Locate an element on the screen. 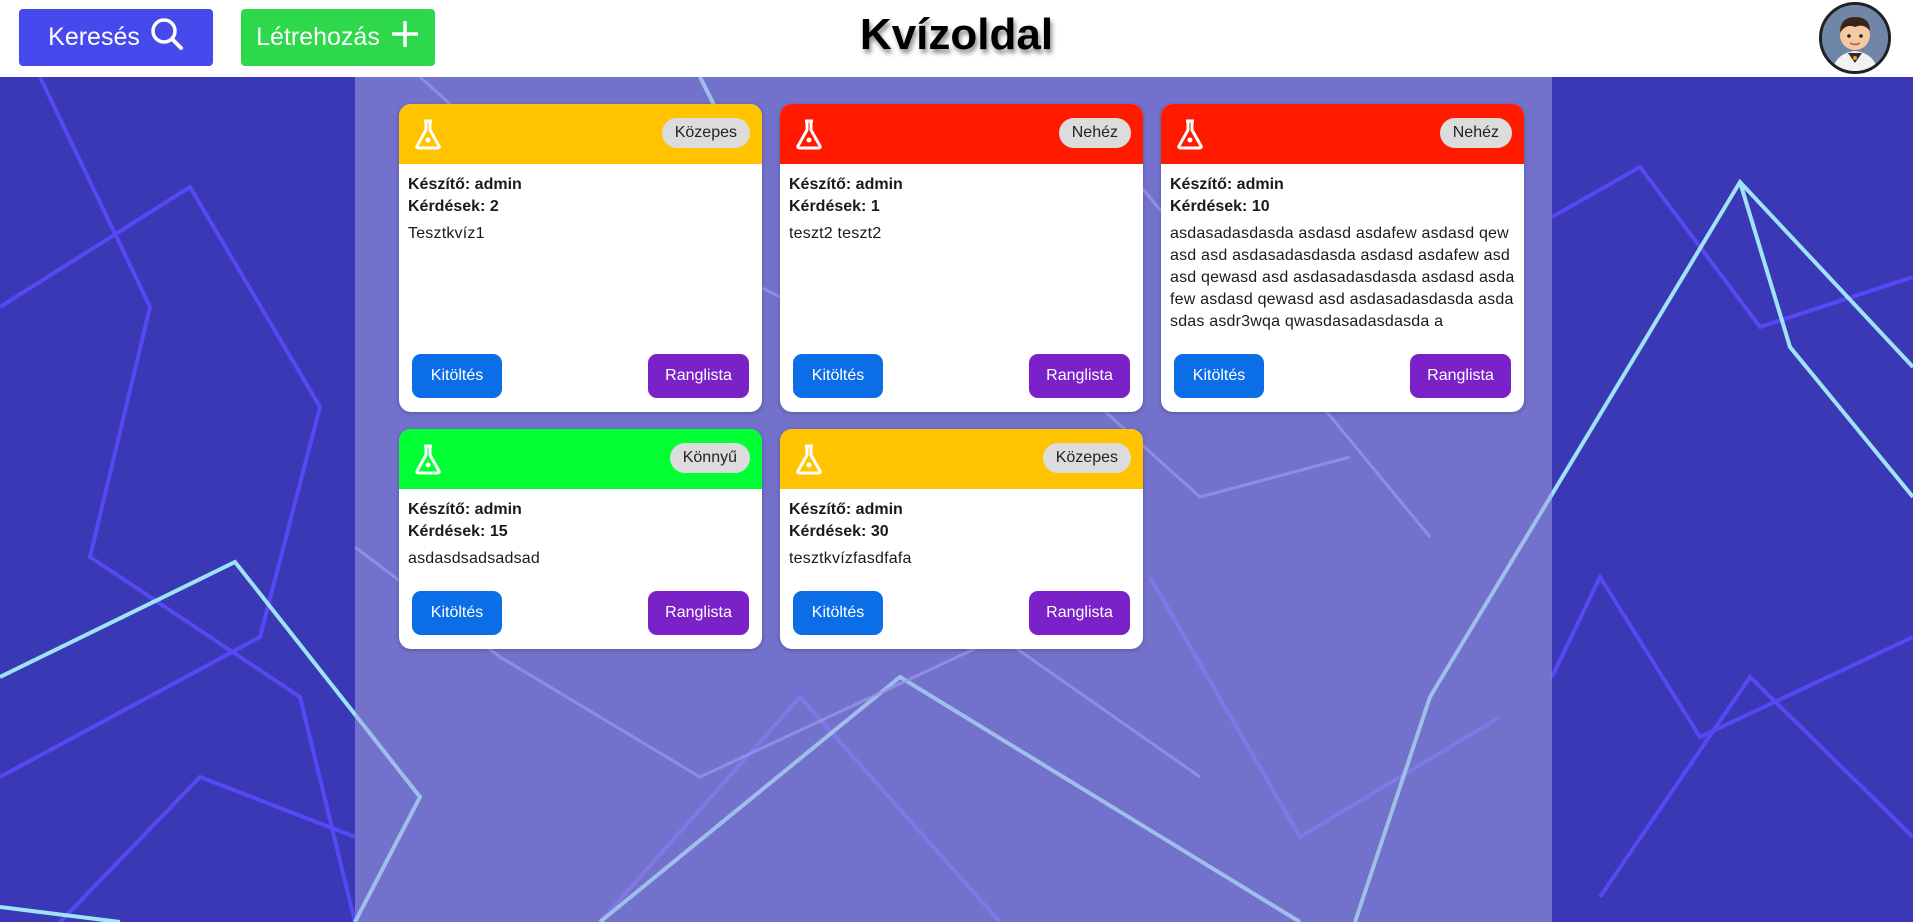  search-button-label: Keresés is located at coordinates (94, 37).